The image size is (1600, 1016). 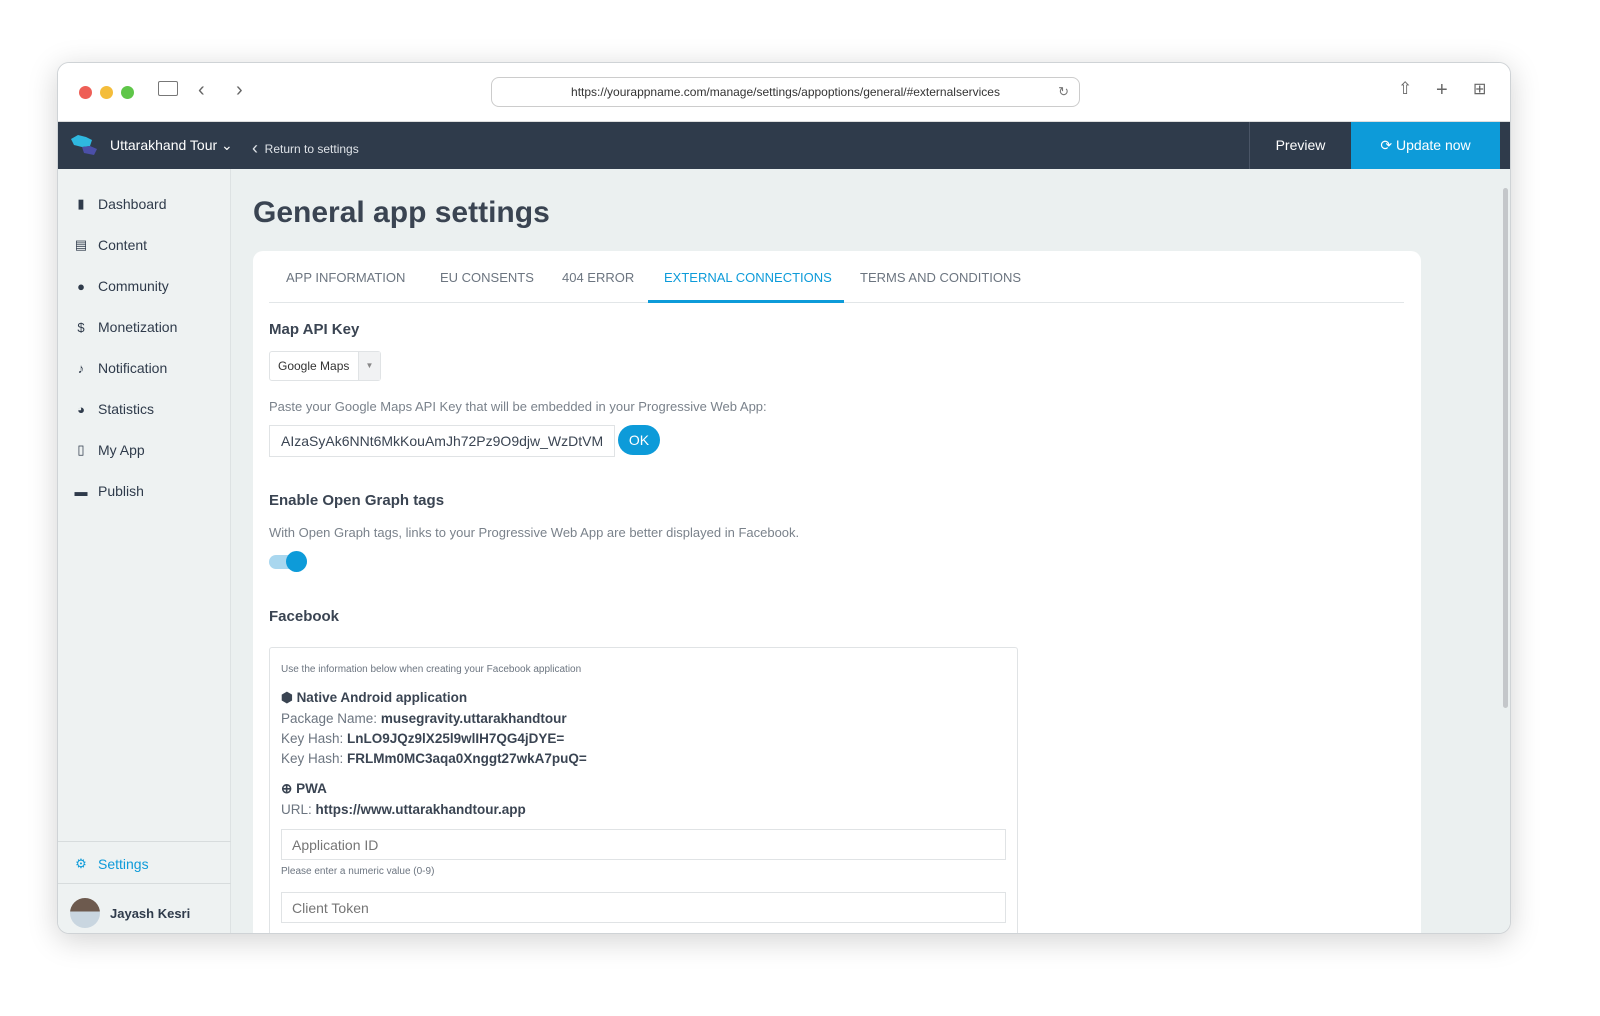 What do you see at coordinates (345, 277) in the screenshot?
I see `tab-app-information: APP INFORMATION` at bounding box center [345, 277].